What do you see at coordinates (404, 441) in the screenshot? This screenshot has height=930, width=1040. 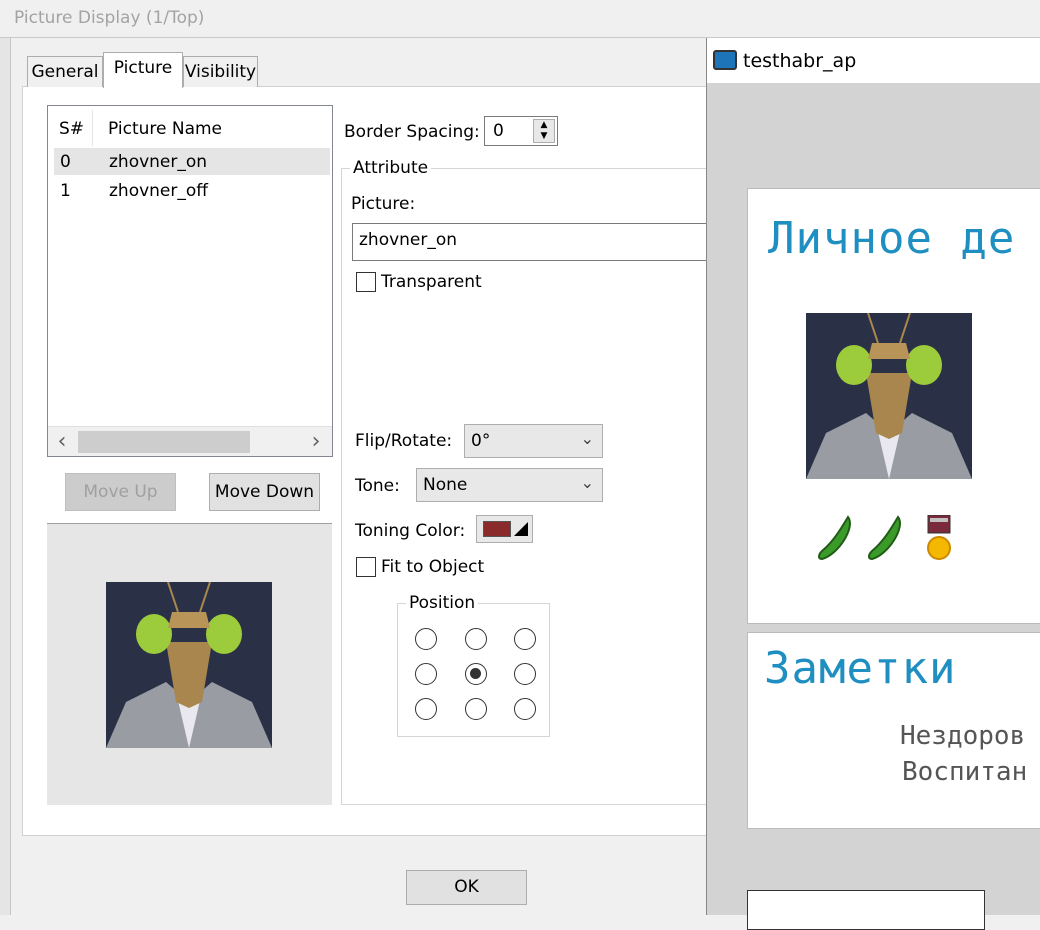 I see `flip-rotate-label: Flip/Rotate:` at bounding box center [404, 441].